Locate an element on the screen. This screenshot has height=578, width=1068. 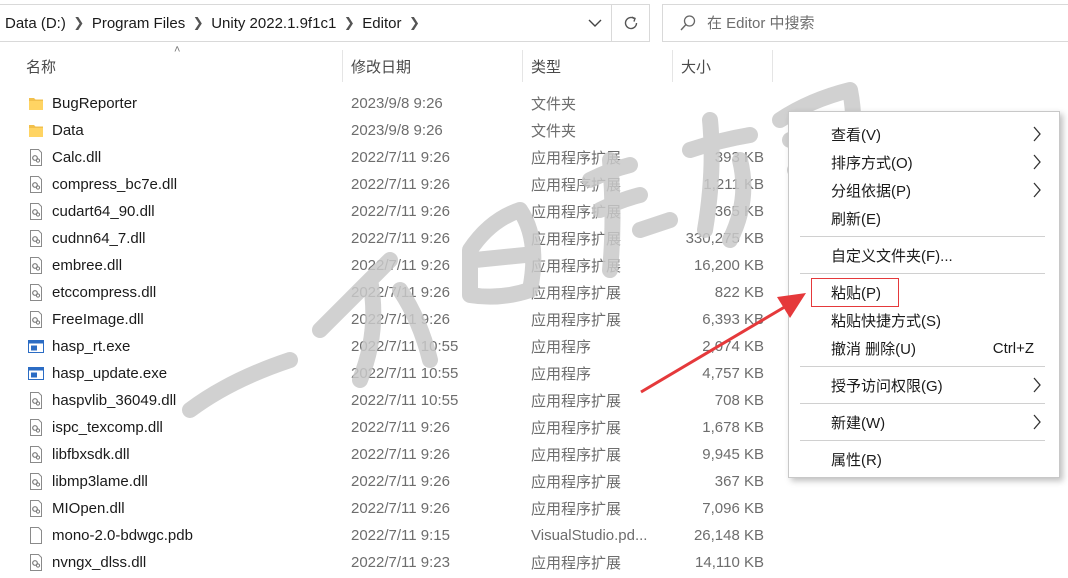
file-size: 6,393 KB is located at coordinates (733, 319).